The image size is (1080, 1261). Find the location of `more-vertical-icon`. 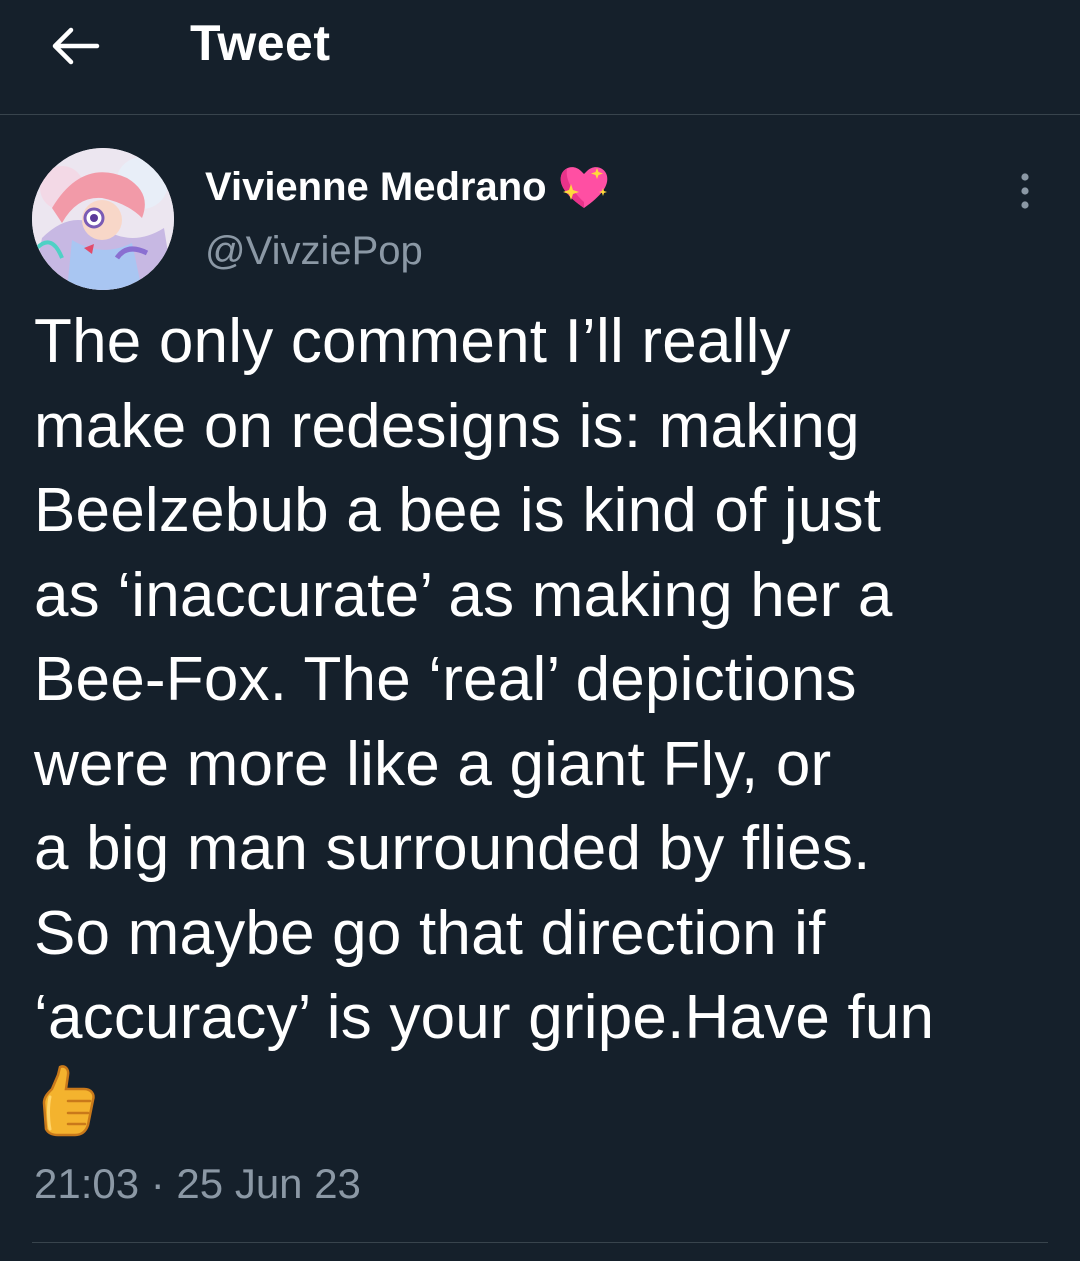

more-vertical-icon is located at coordinates (1025, 191).